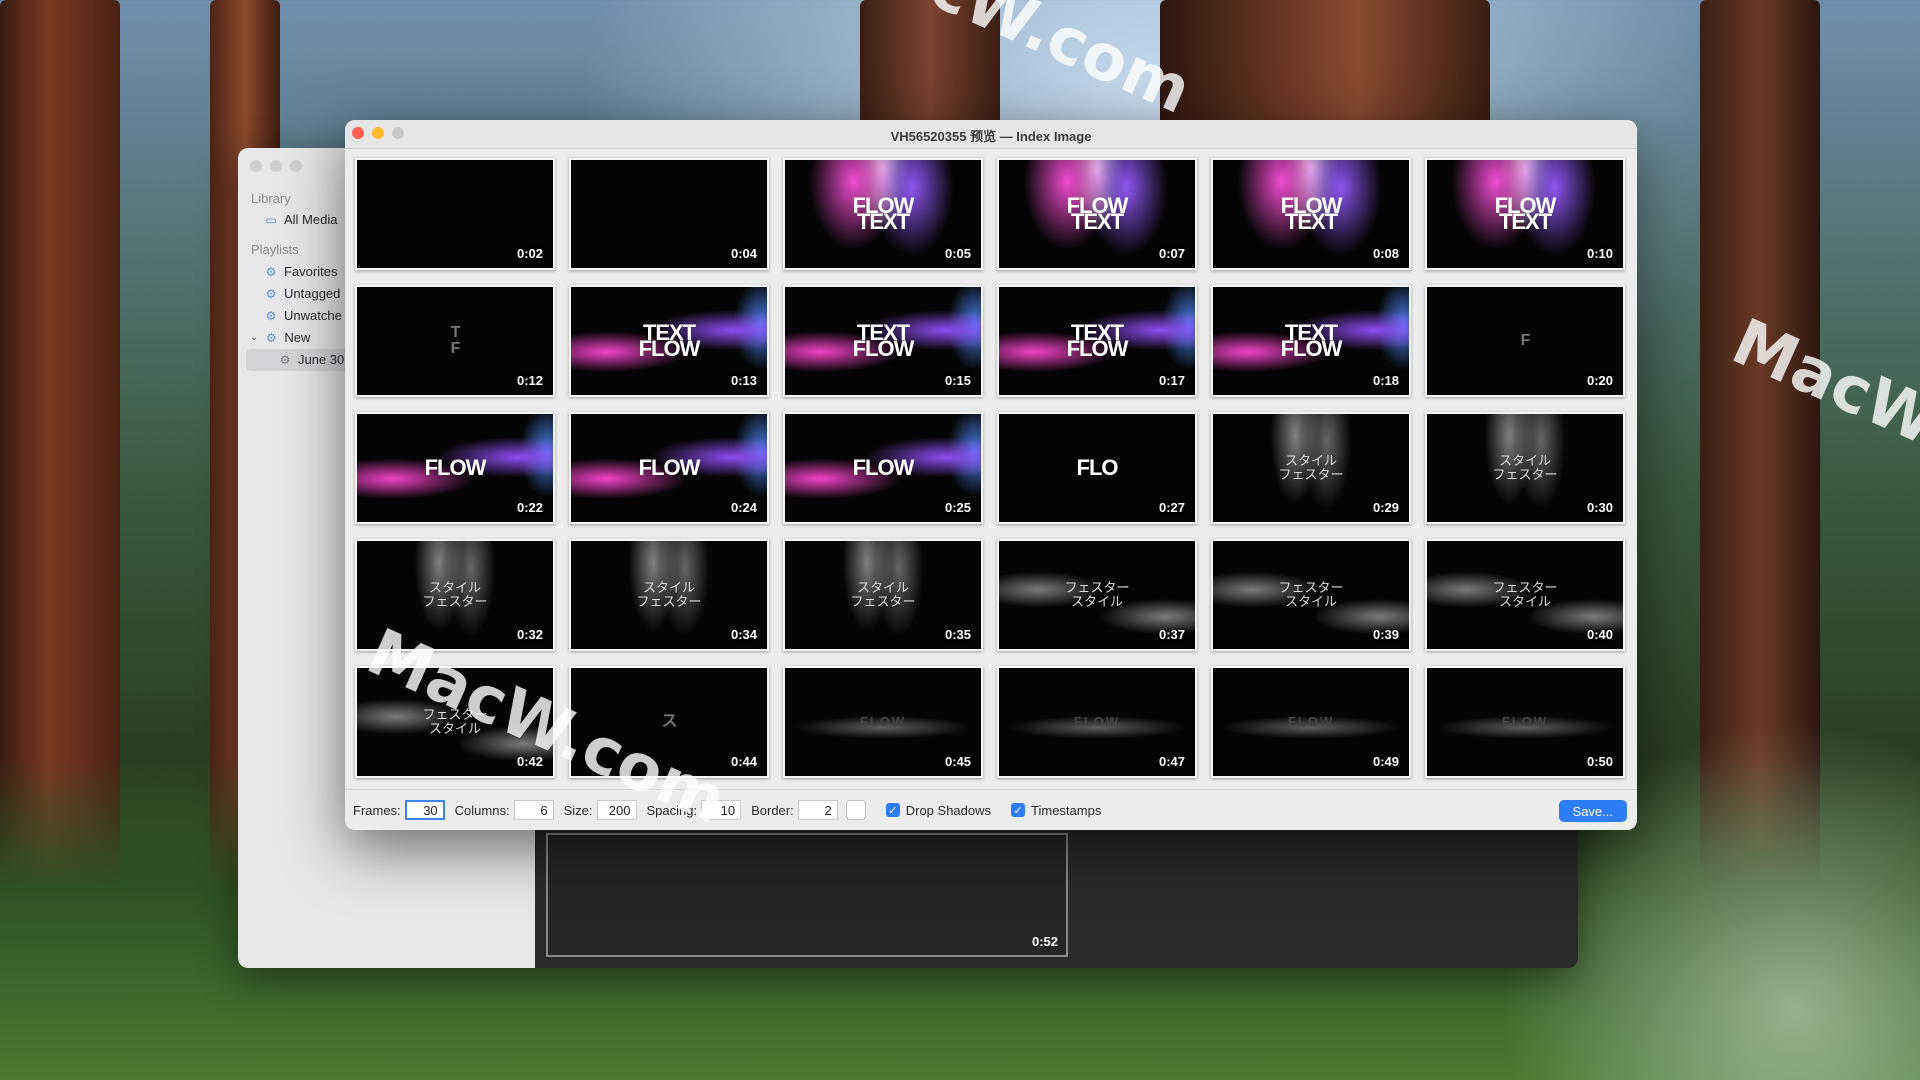 The image size is (1920, 1080). I want to click on video-thumbnail: FLOW 0:25, so click(883, 468).